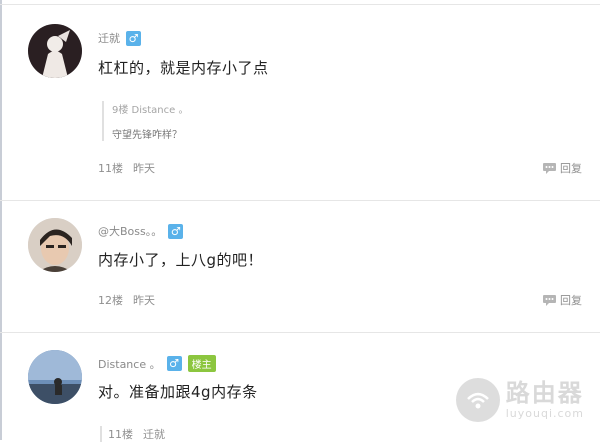 Image resolution: width=600 pixels, height=442 pixels. Describe the element at coordinates (150, 110) in the screenshot. I see `quote-meta: 9楼 Distance 。` at that location.